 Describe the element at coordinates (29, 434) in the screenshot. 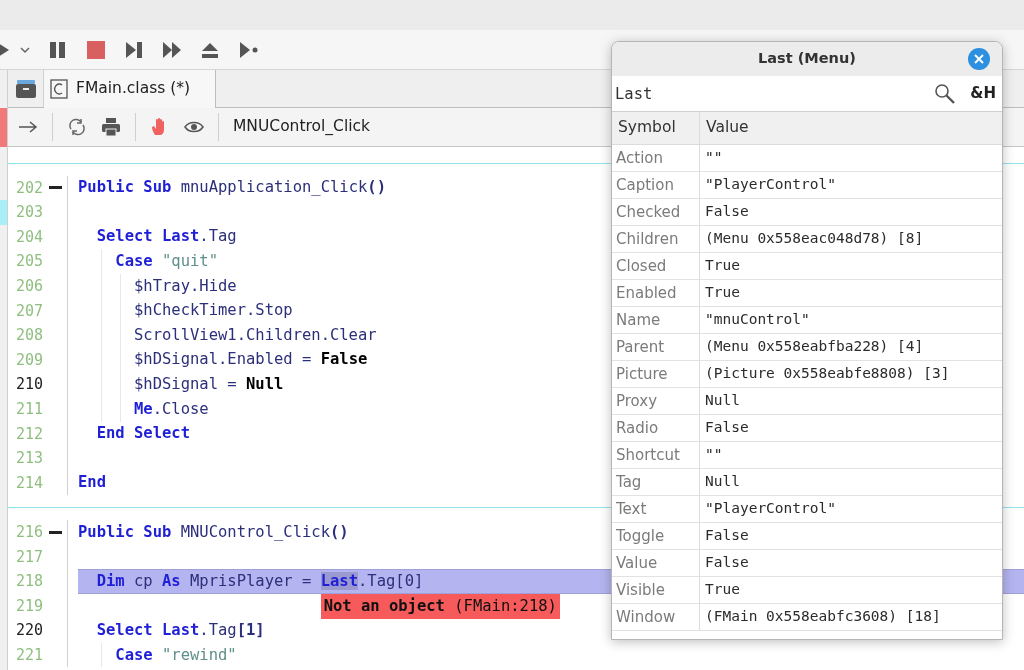

I see `line-number: 212` at that location.